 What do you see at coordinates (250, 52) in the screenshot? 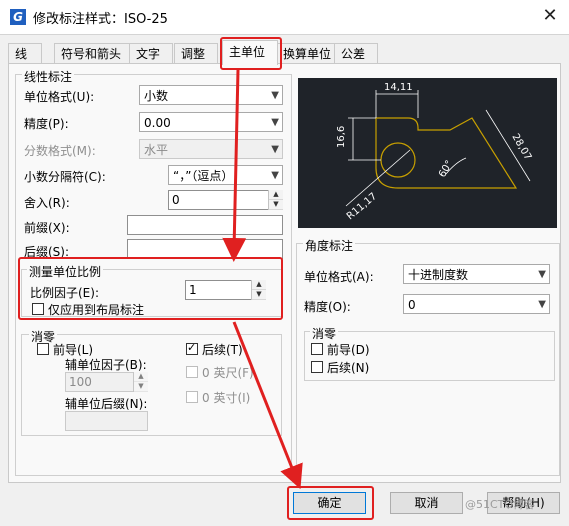
I see `tab-primary-units: 主单位` at bounding box center [250, 52].